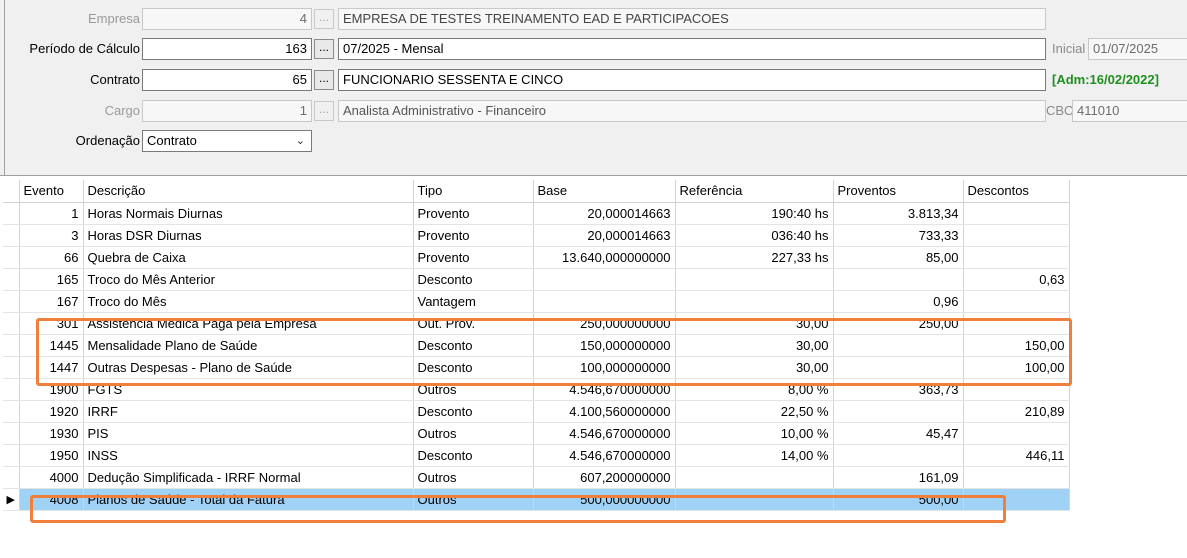 Image resolution: width=1187 pixels, height=558 pixels. Describe the element at coordinates (248, 499) in the screenshot. I see `description-cell: Planos de Saúde - Total da Fatura` at that location.